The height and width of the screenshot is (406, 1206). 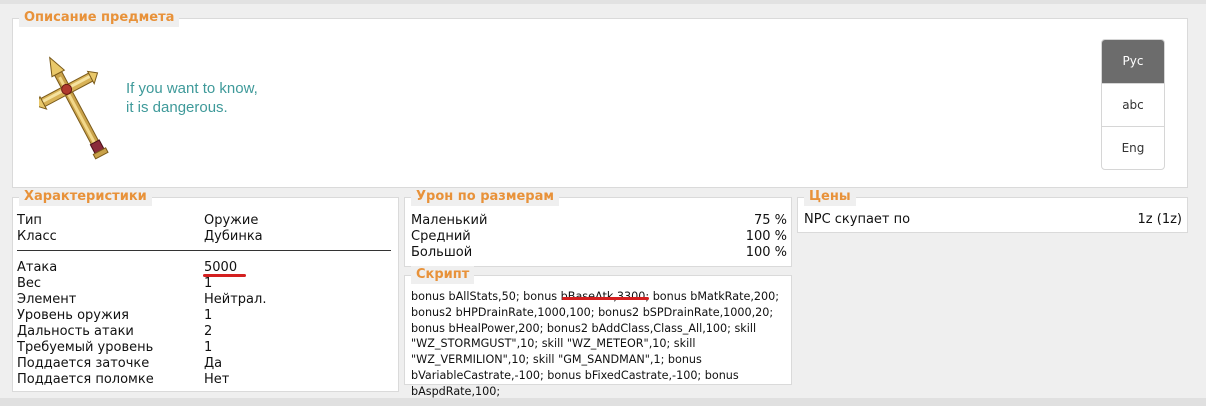 What do you see at coordinates (235, 299) in the screenshot?
I see `stat-value: Нейтрал.` at bounding box center [235, 299].